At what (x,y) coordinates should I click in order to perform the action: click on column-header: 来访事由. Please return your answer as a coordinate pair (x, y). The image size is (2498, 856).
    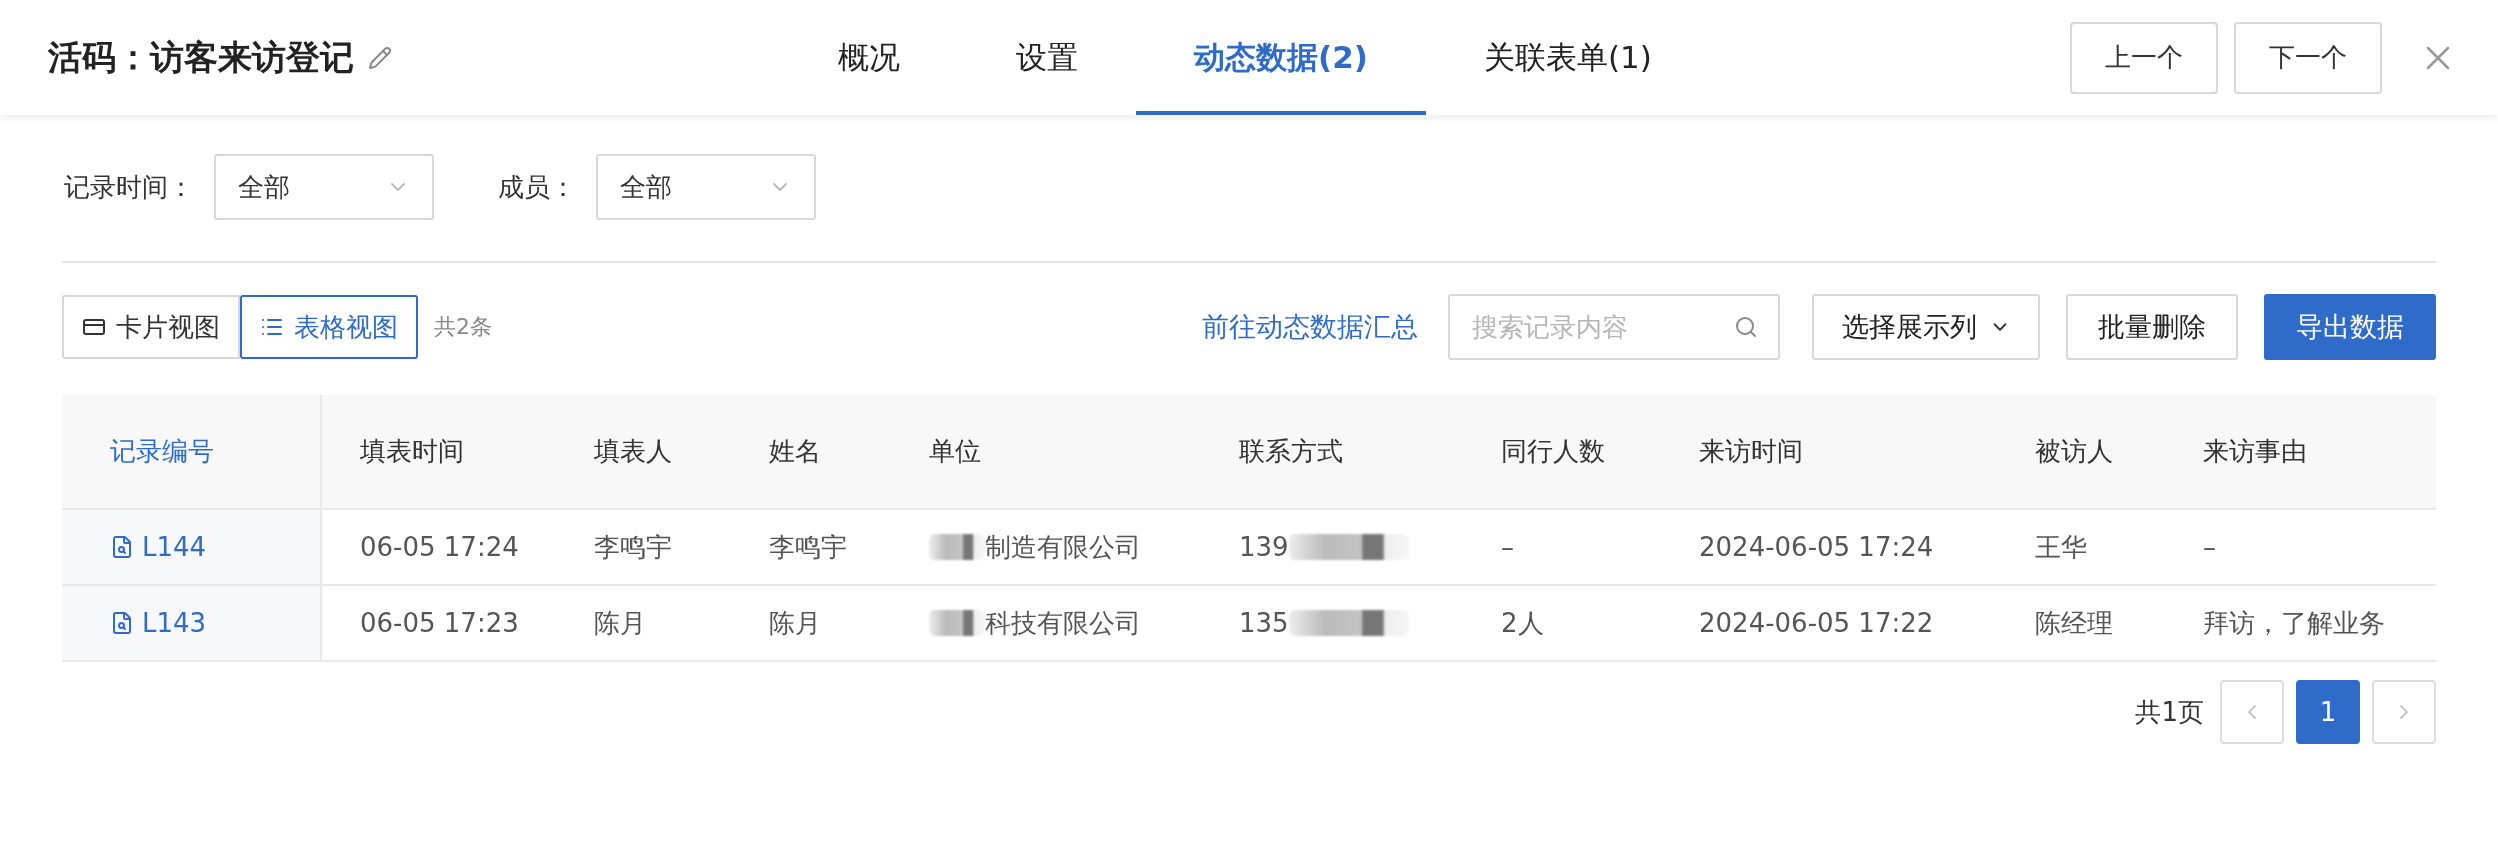
    Looking at the image, I should click on (2308, 452).